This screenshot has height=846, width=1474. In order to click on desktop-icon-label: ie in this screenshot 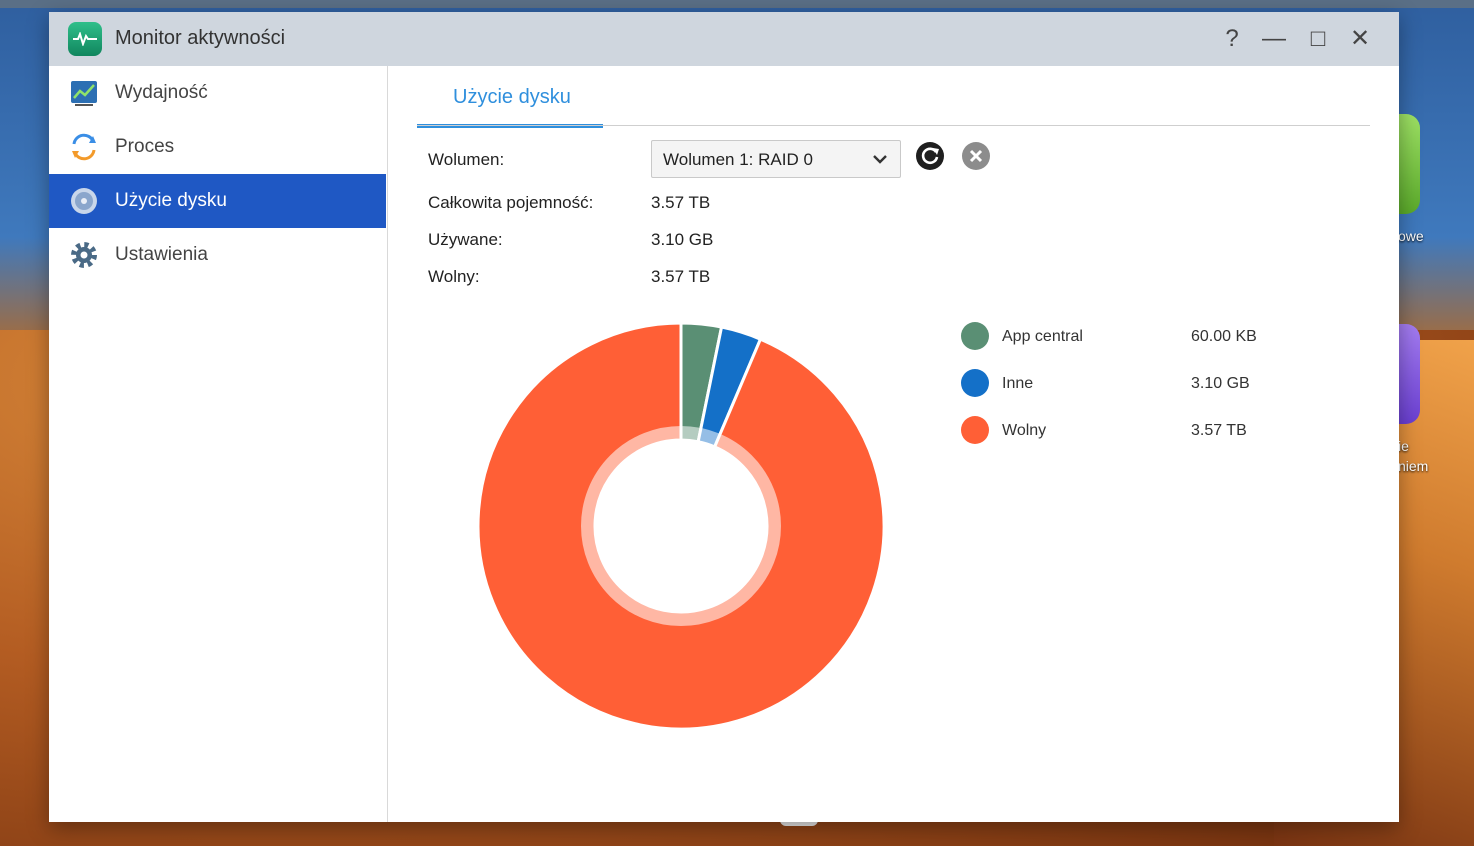, I will do `click(1403, 446)`.